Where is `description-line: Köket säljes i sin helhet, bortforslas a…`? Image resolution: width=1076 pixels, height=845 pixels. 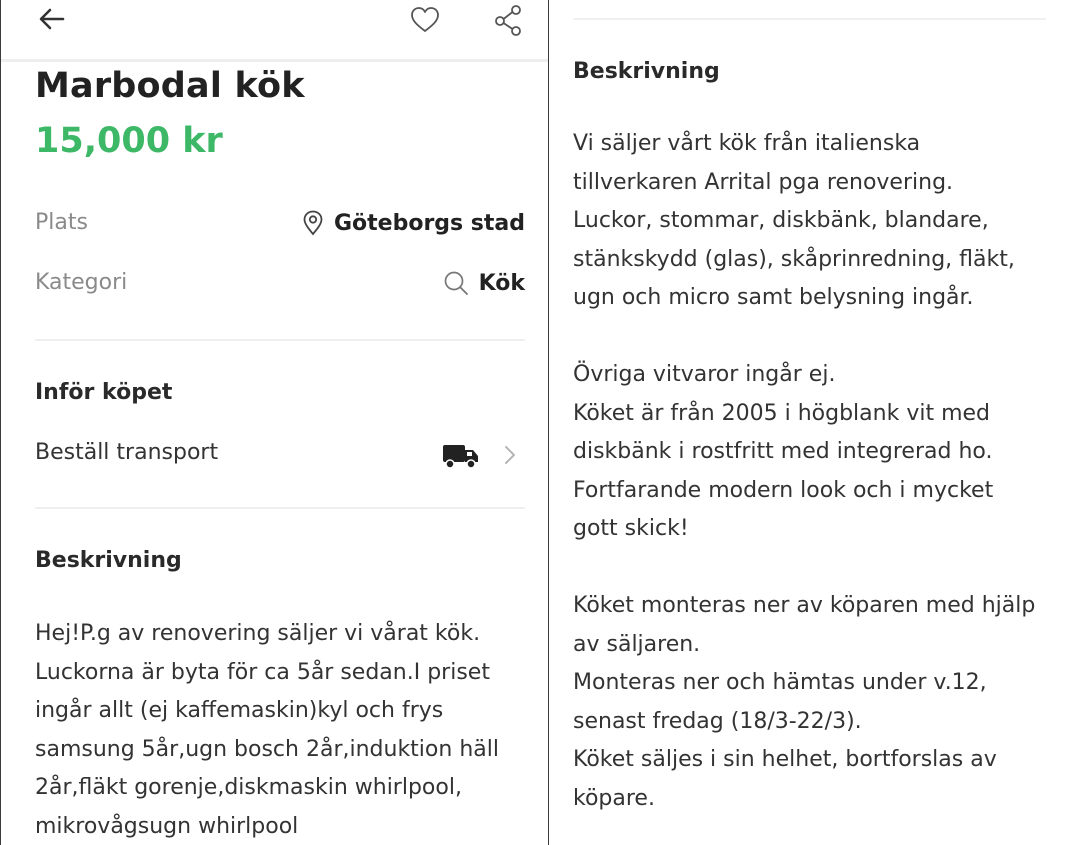
description-line: Köket säljes i sin helhet, bortforslas a… is located at coordinates (785, 759).